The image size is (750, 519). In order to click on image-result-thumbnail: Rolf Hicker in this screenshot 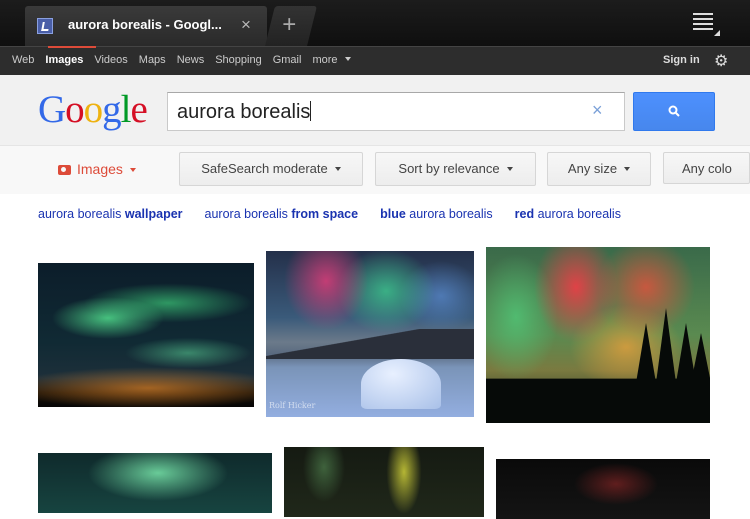, I will do `click(370, 334)`.